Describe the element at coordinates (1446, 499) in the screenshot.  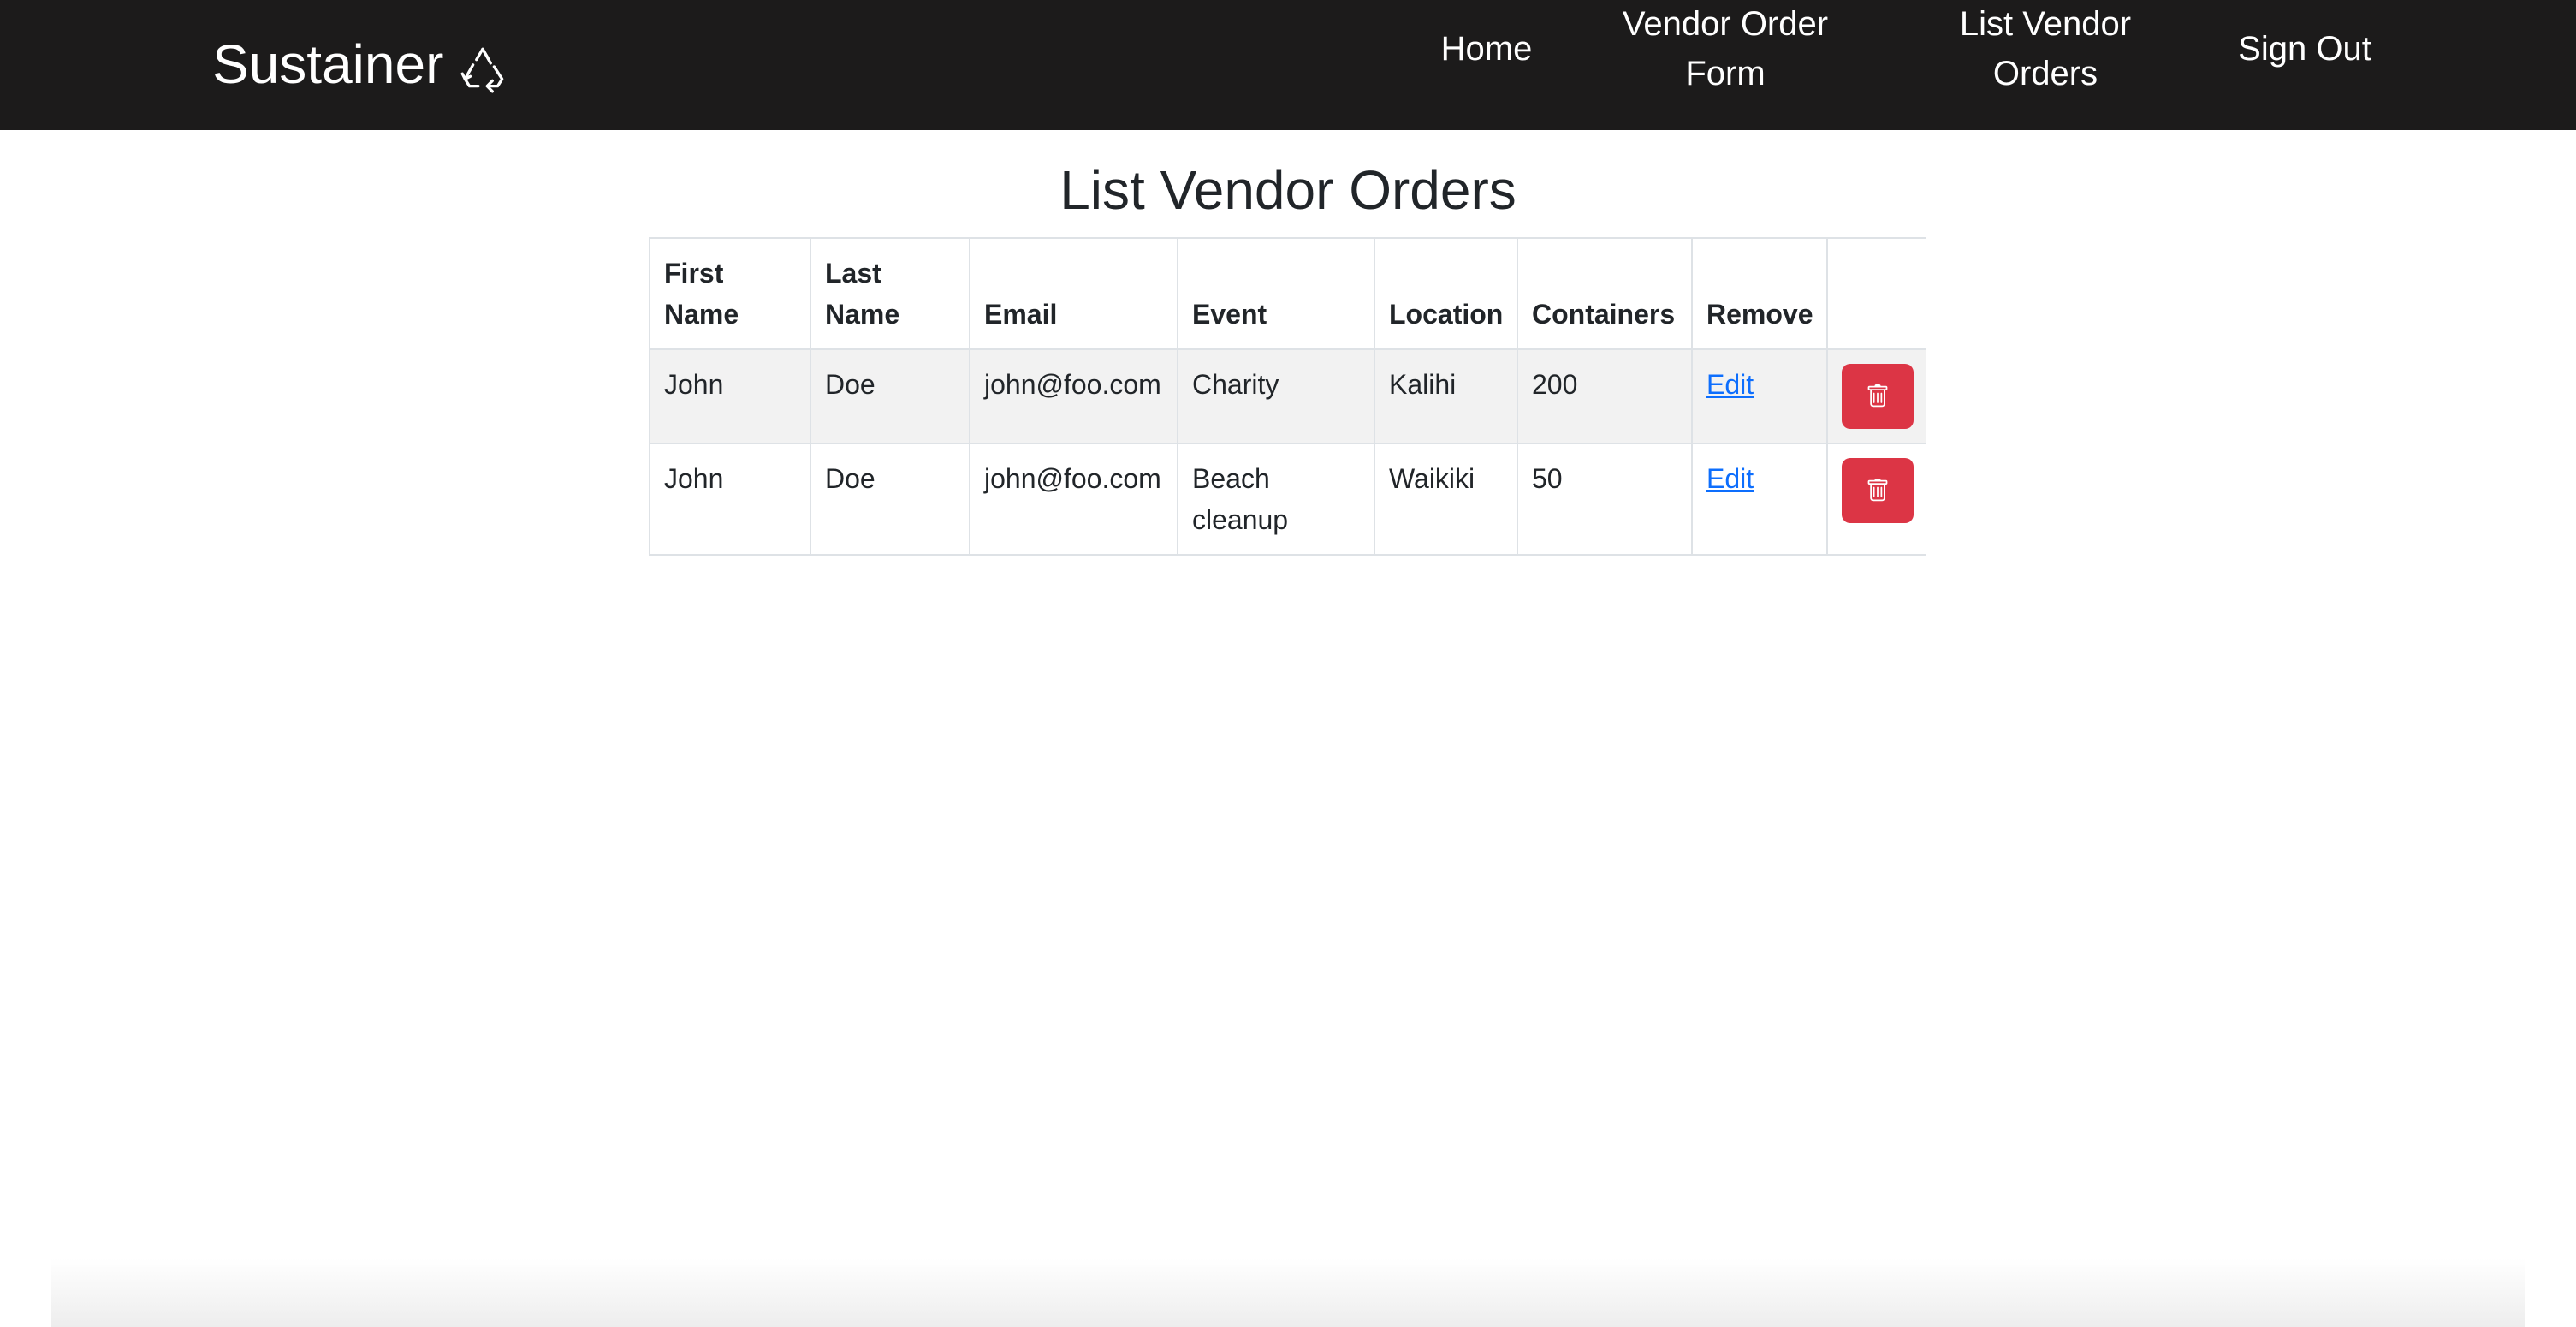
I see `cell-location: Waikiki` at that location.